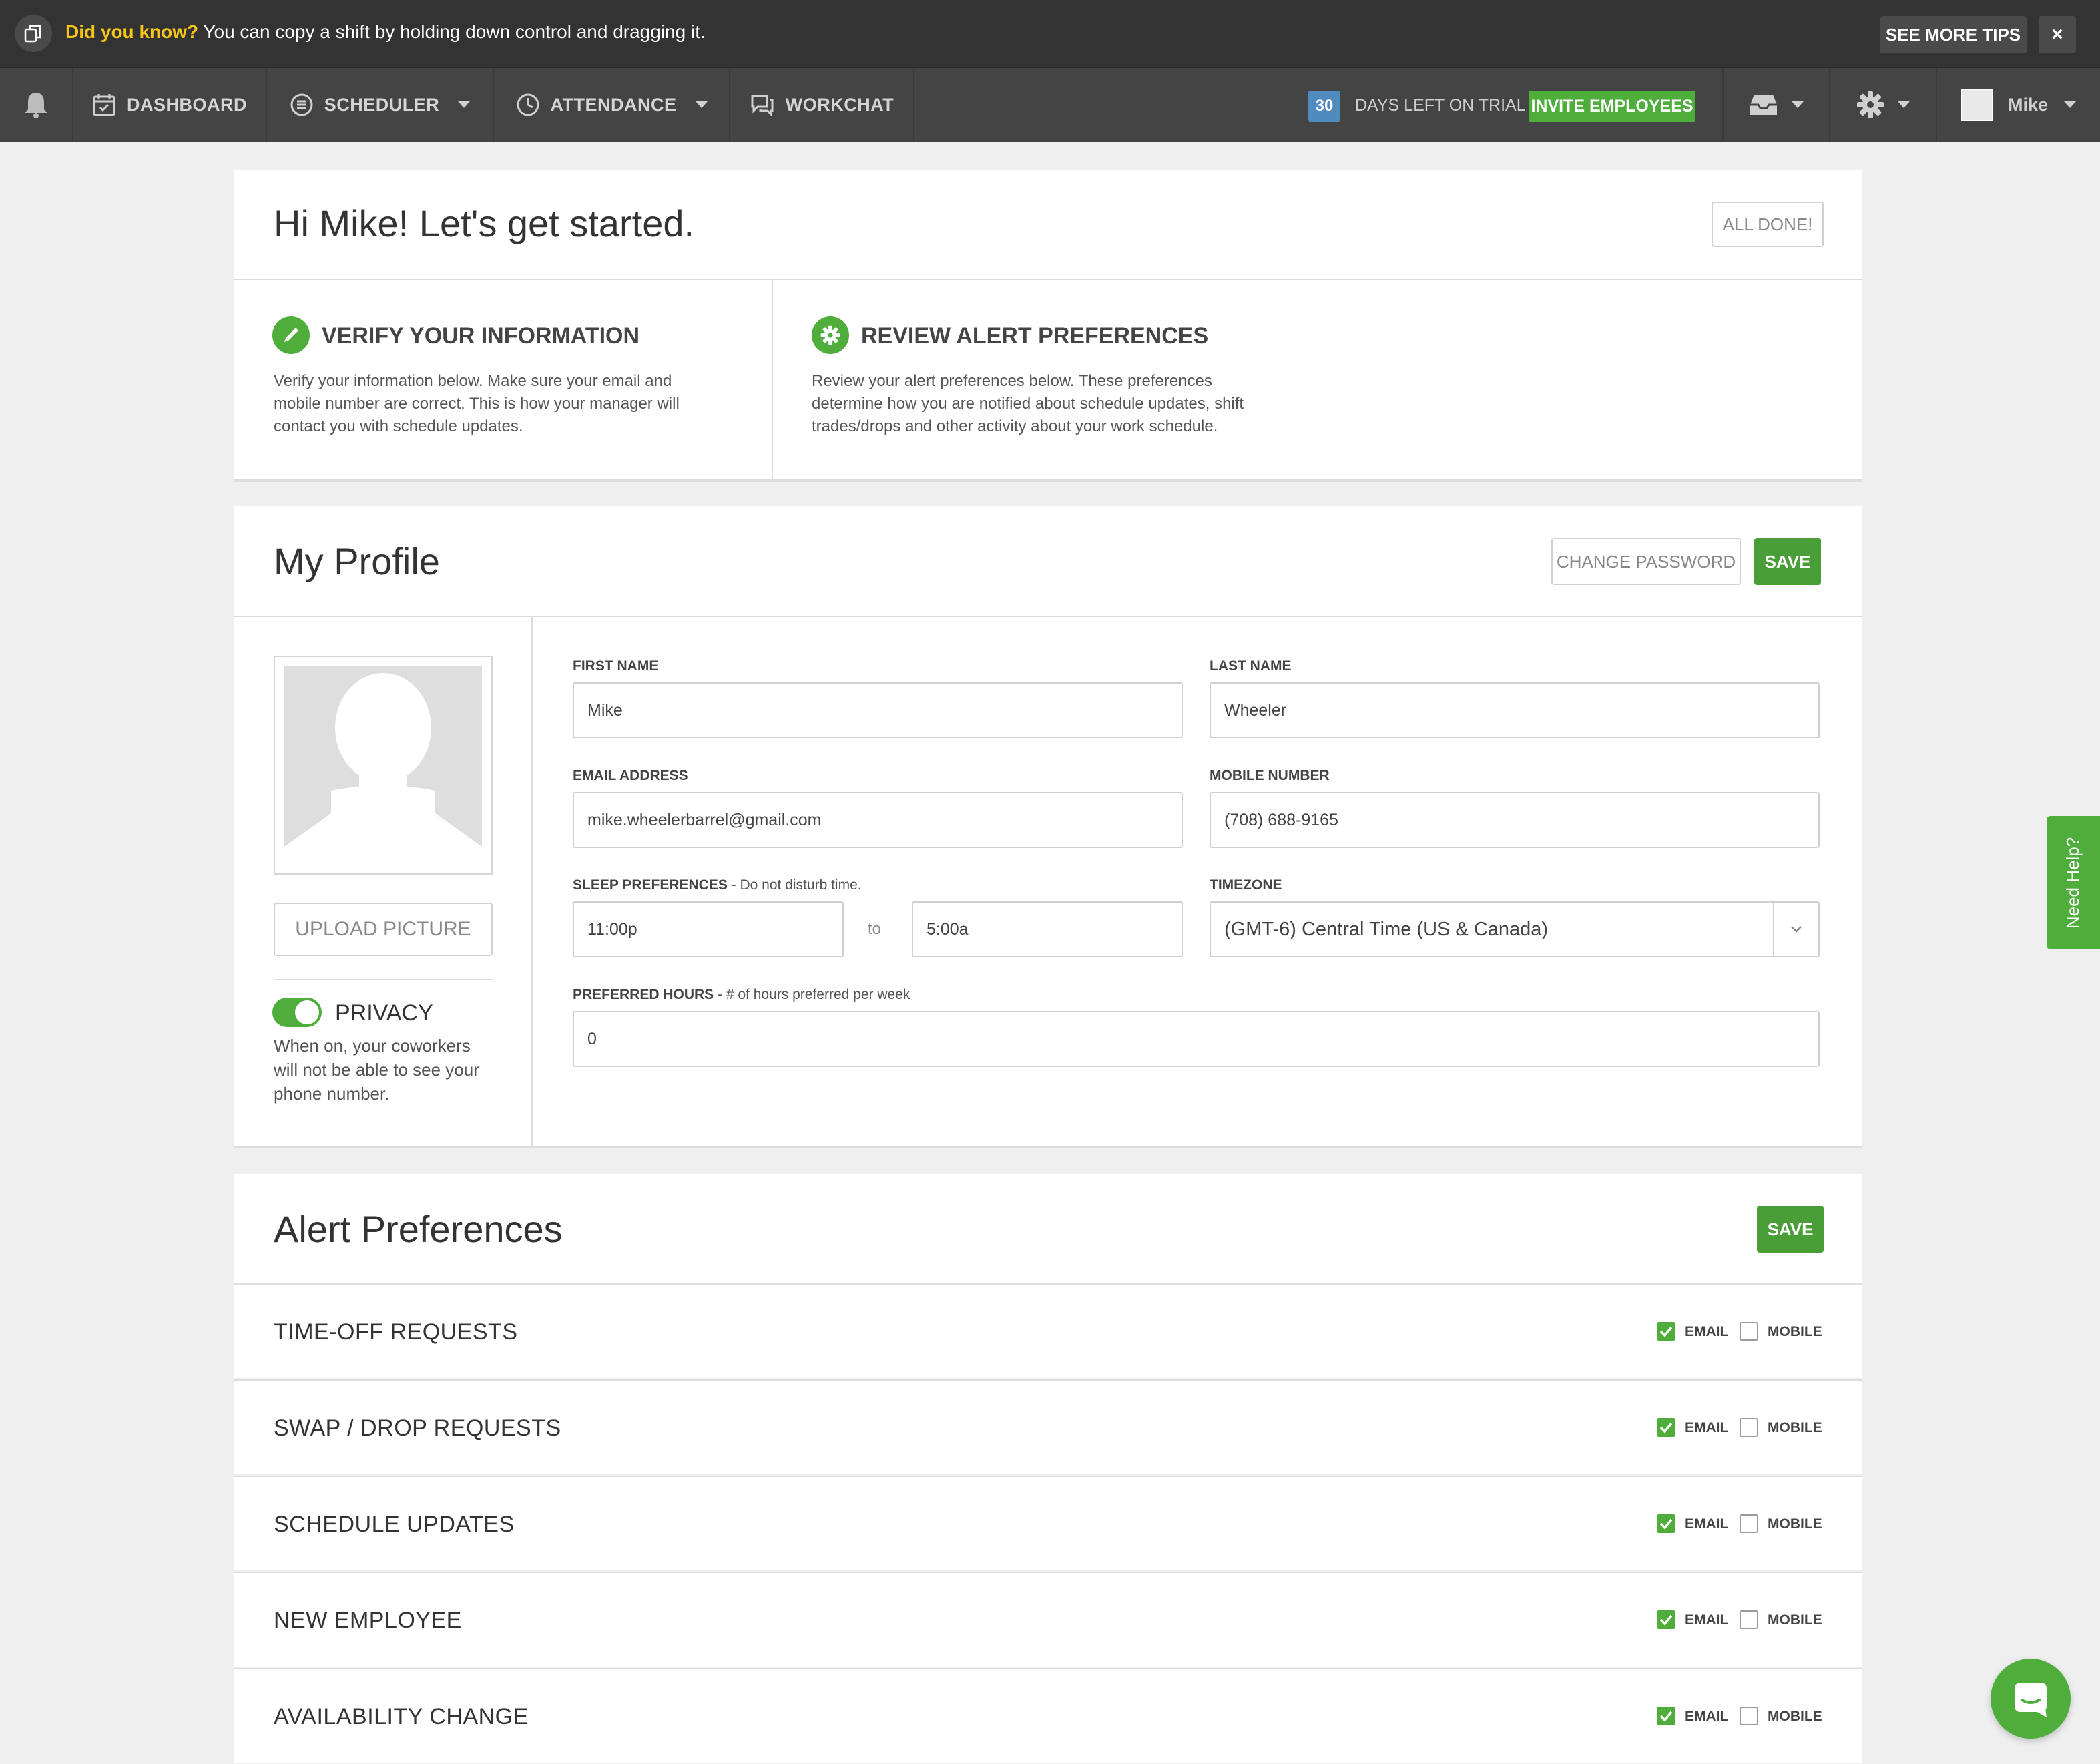 The height and width of the screenshot is (1764, 2100). What do you see at coordinates (357, 561) in the screenshot?
I see `profile-title: My Profile` at bounding box center [357, 561].